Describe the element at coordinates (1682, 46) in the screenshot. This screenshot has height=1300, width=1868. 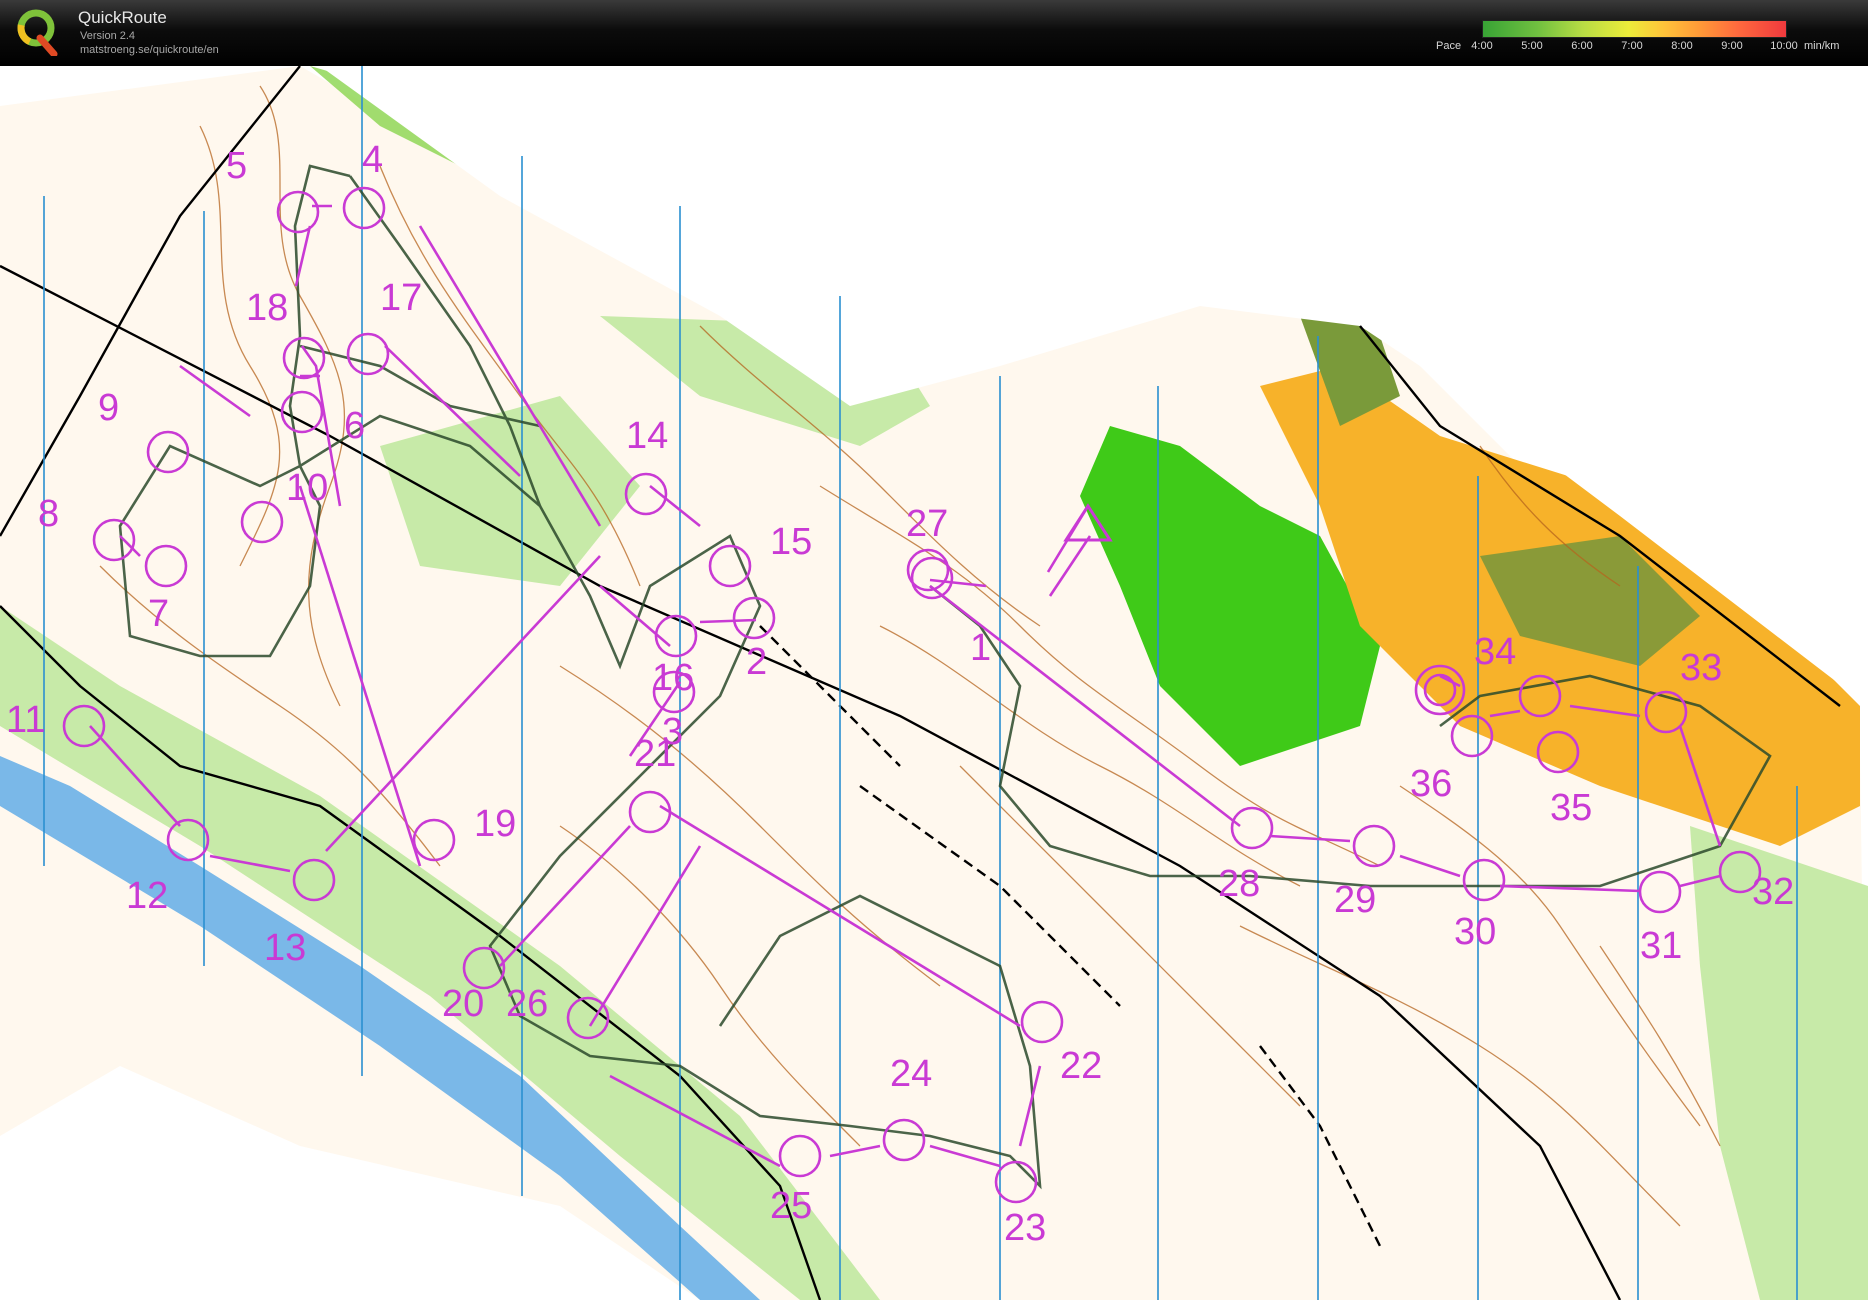
I see `pace-tick: 8:00` at that location.